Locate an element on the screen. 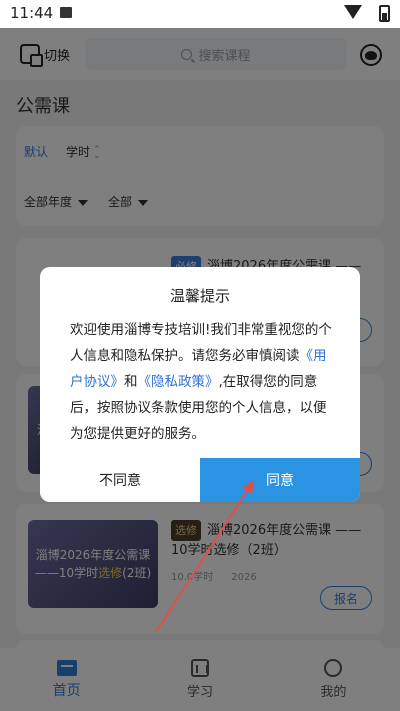 This screenshot has height=711, width=400. dialog-buttons: 不同意 同意 is located at coordinates (200, 480).